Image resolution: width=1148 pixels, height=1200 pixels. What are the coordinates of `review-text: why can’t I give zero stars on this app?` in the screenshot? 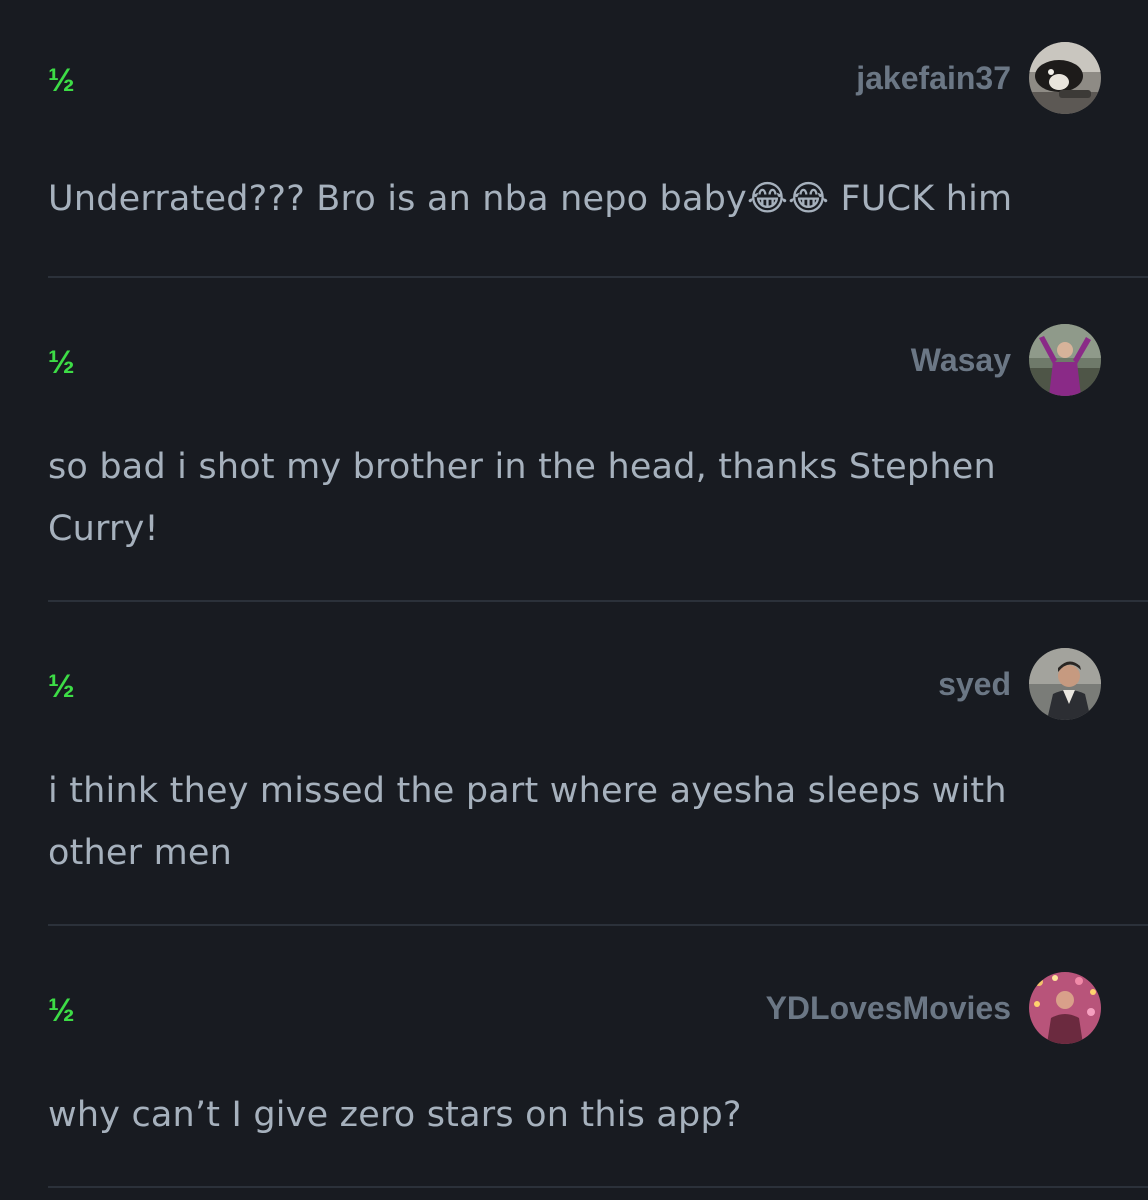 It's located at (395, 1115).